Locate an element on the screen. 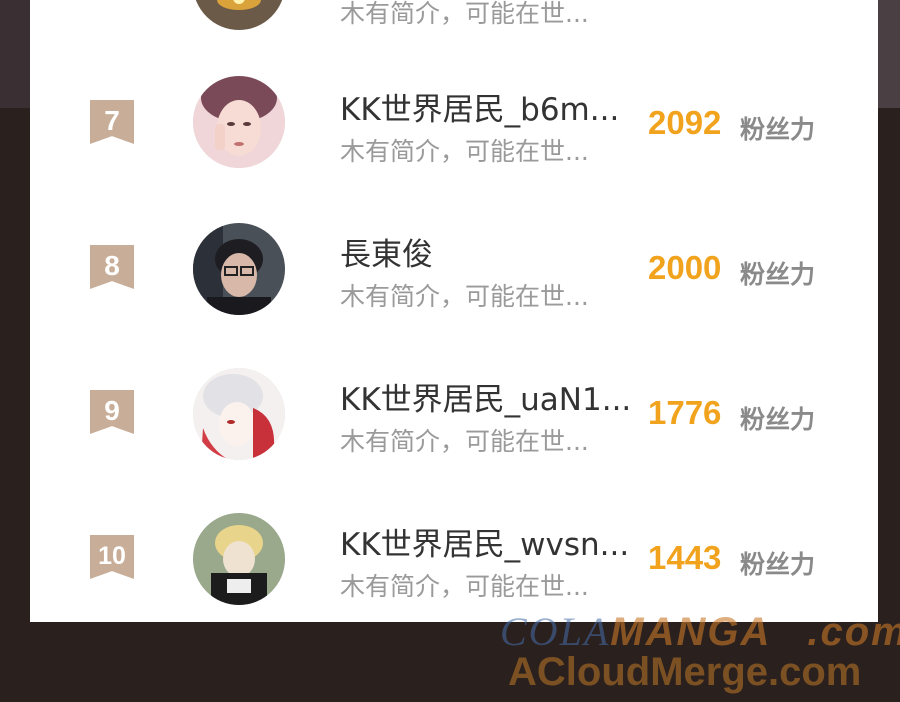  fan-score: 1776 is located at coordinates (685, 412).